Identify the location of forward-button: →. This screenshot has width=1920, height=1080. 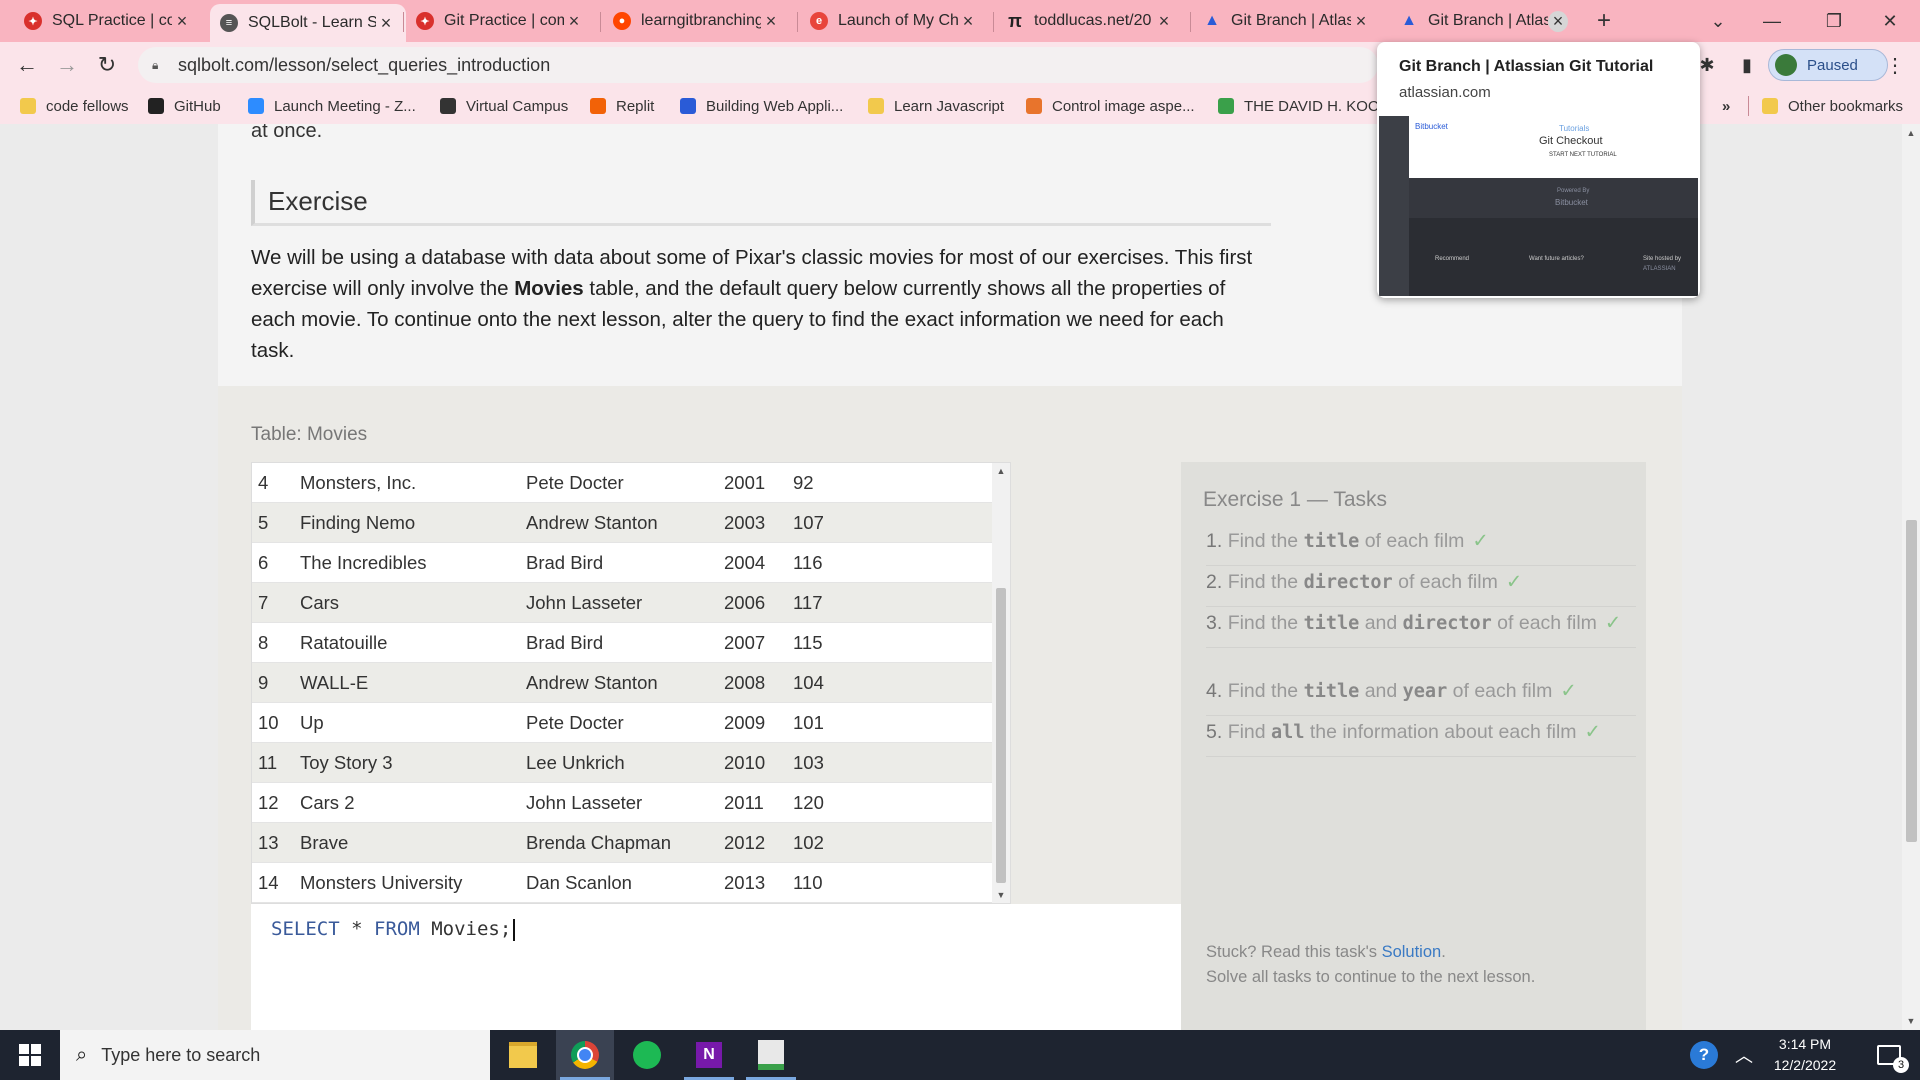
(67, 65).